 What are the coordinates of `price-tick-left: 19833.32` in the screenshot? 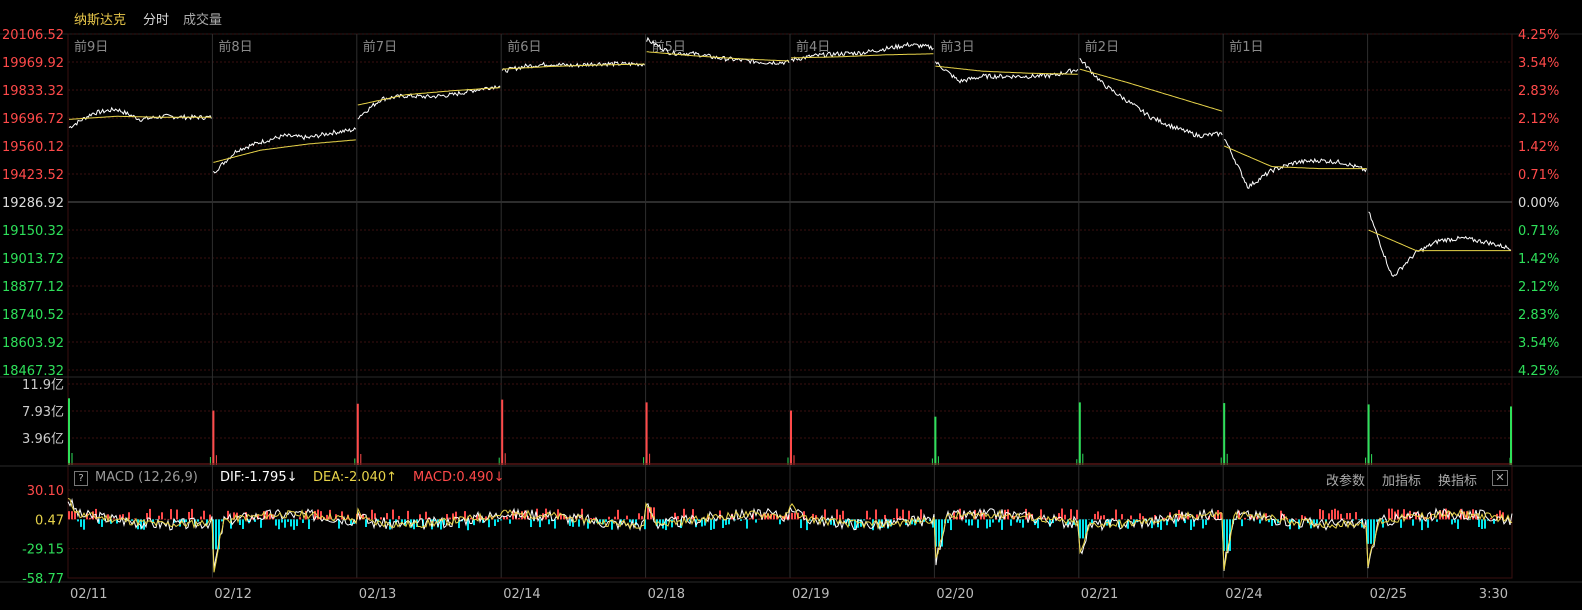 It's located at (33, 91).